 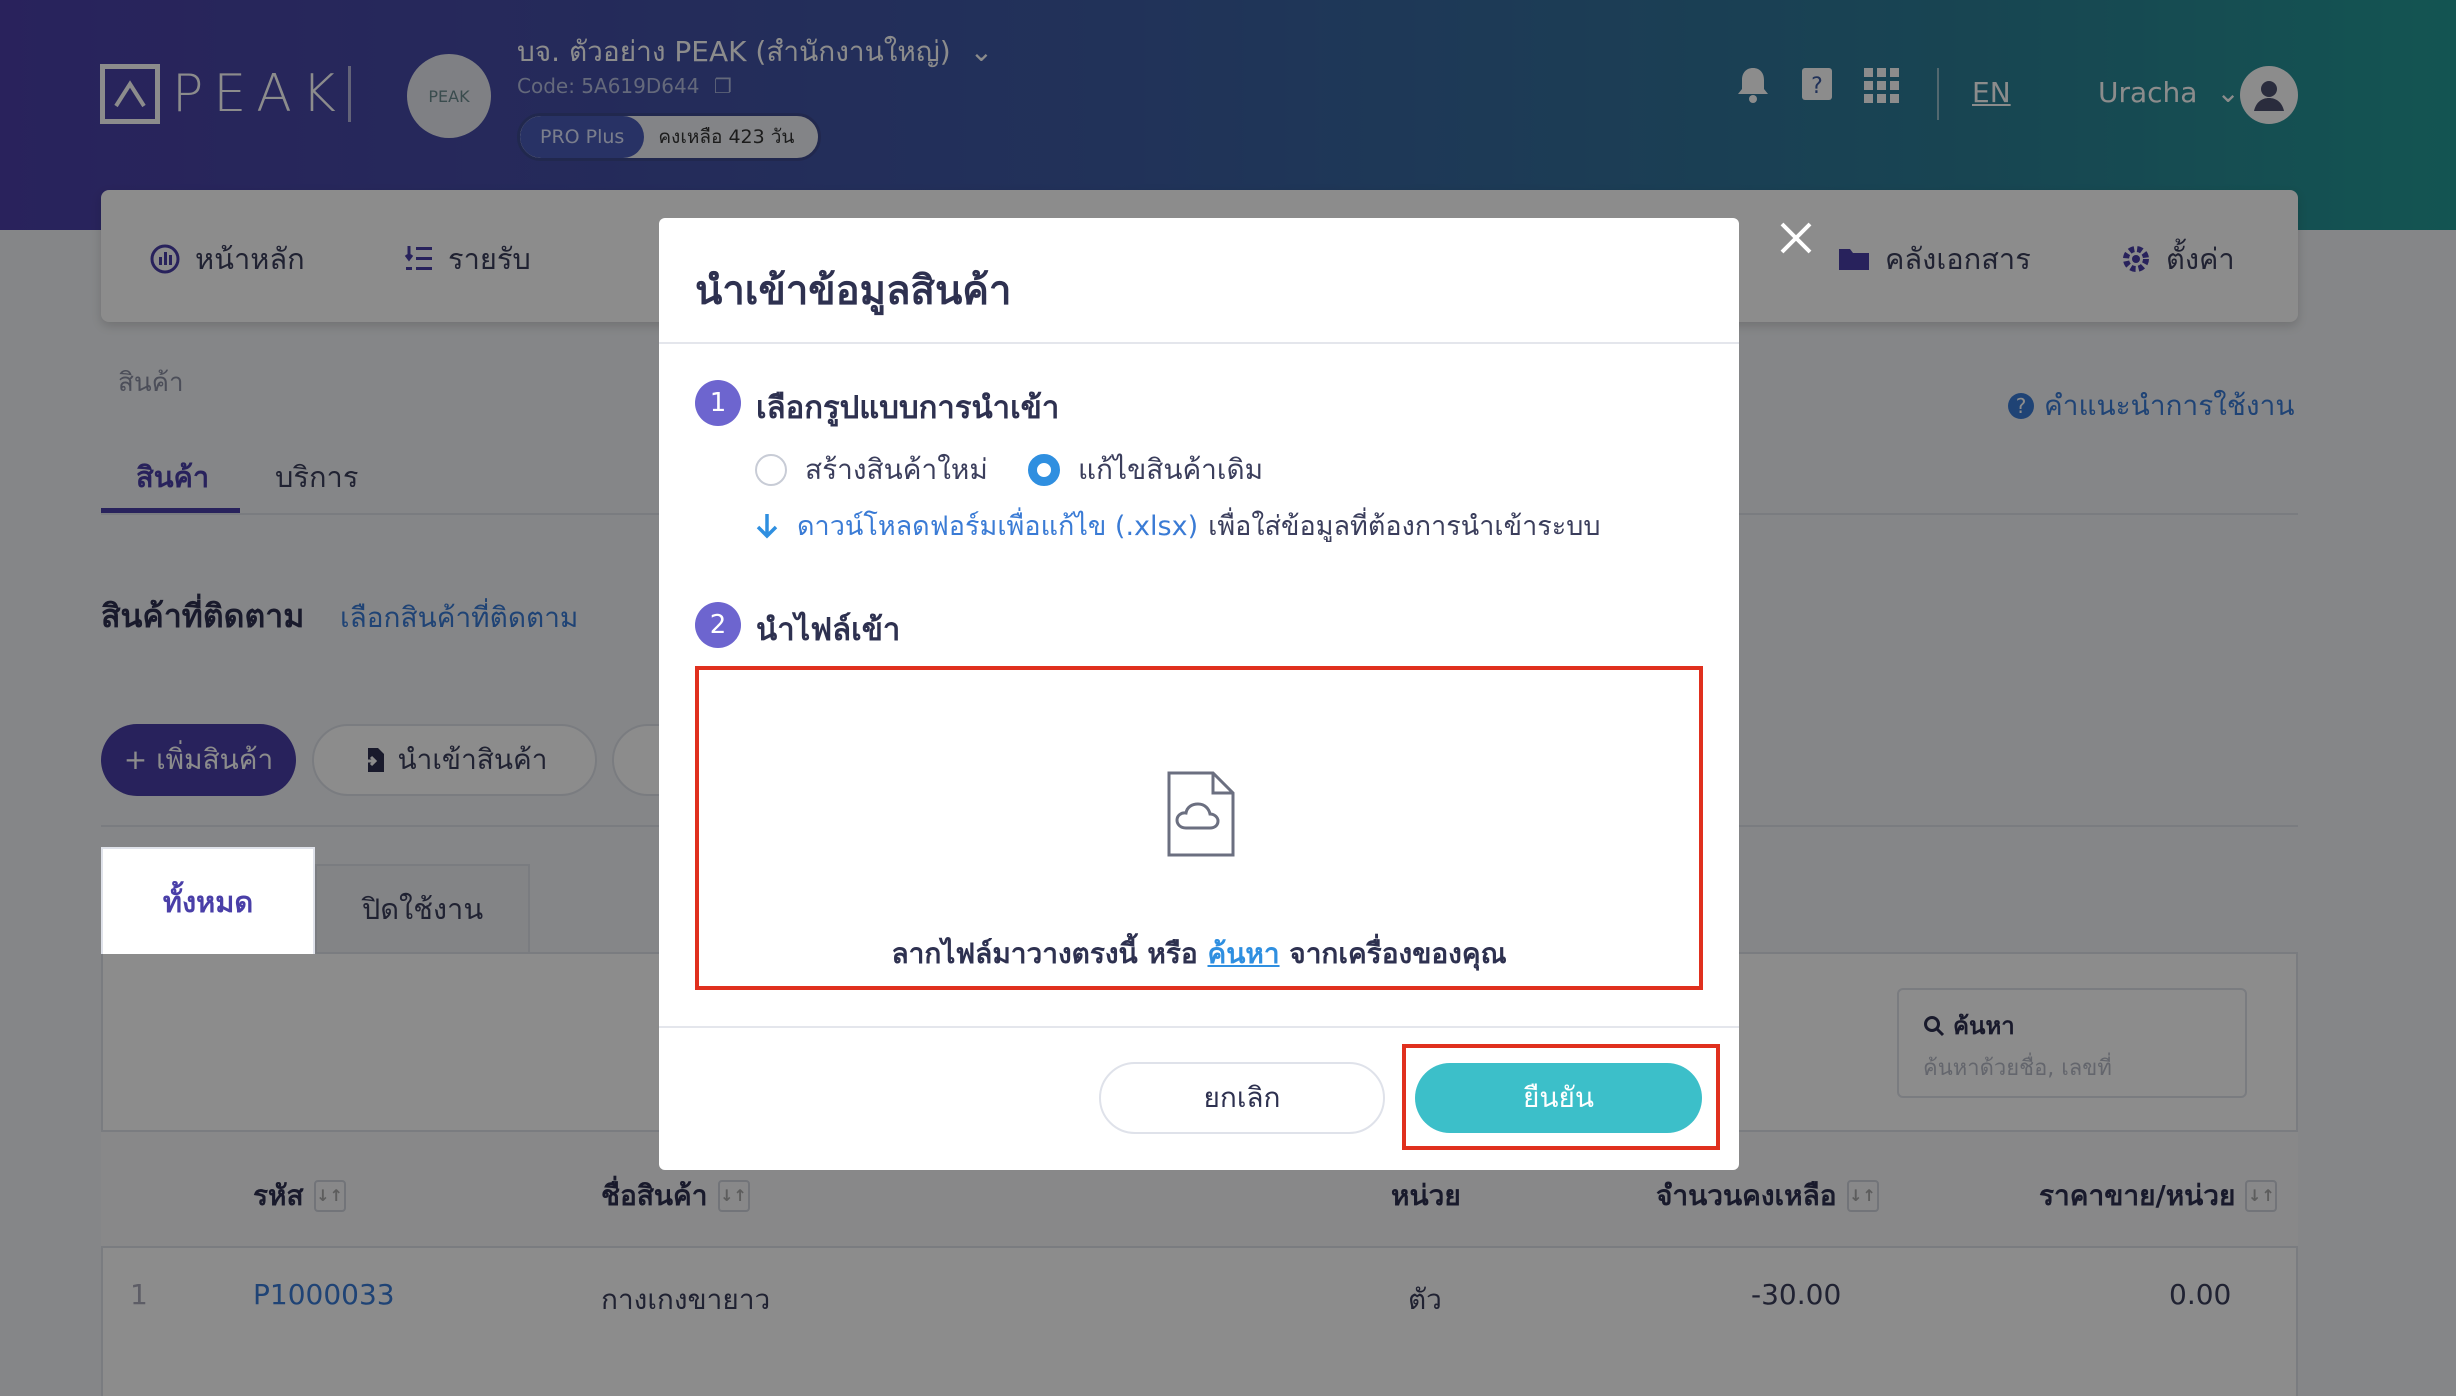 I want to click on radio-edit-existing-label: แก้ไขสินค้าเดิม, so click(x=1171, y=469).